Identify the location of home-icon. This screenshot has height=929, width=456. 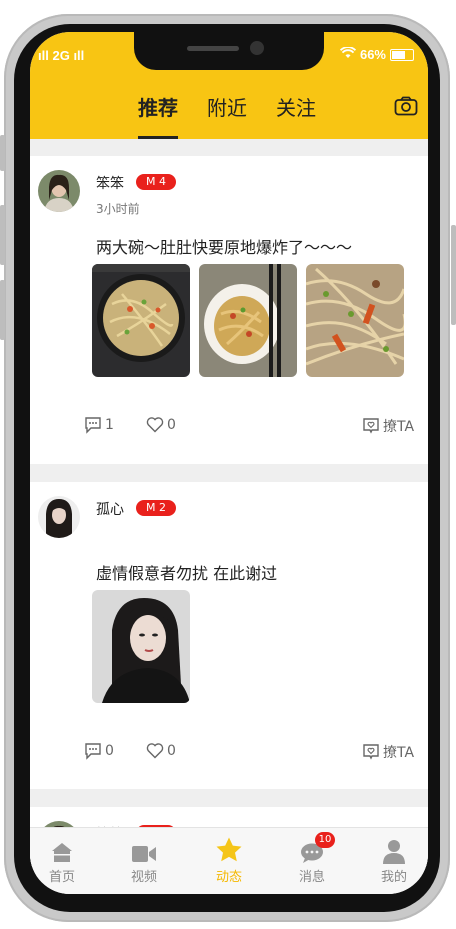
(62, 852).